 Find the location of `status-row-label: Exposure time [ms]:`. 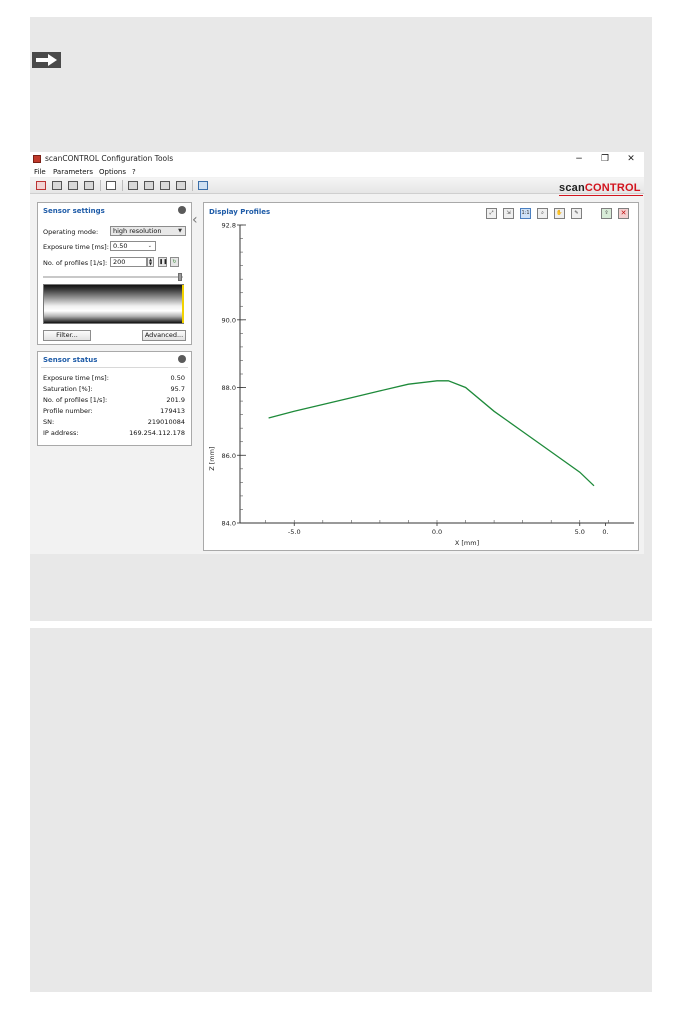

status-row-label: Exposure time [ms]: is located at coordinates (76, 378).